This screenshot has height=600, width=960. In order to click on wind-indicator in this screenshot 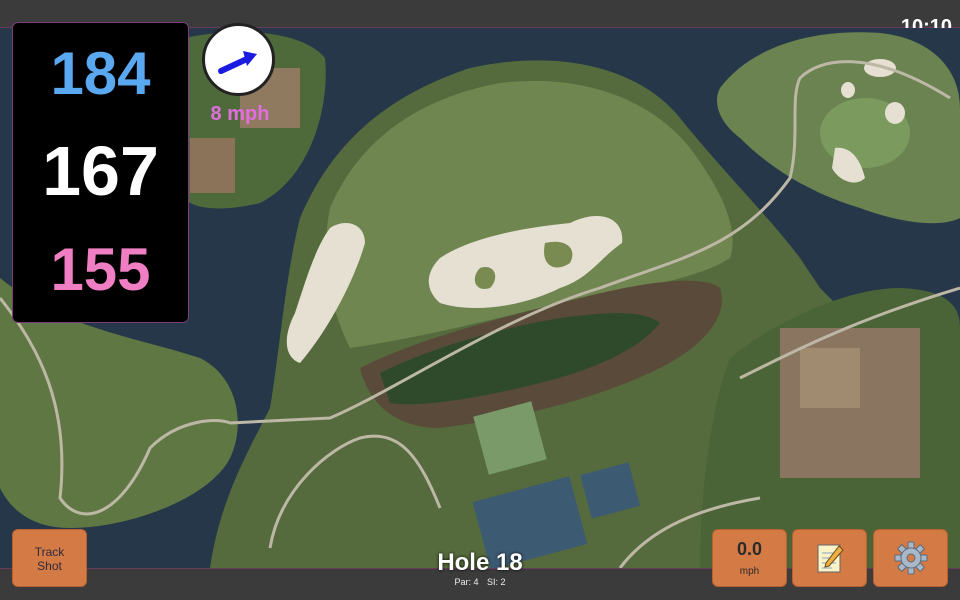, I will do `click(238, 59)`.